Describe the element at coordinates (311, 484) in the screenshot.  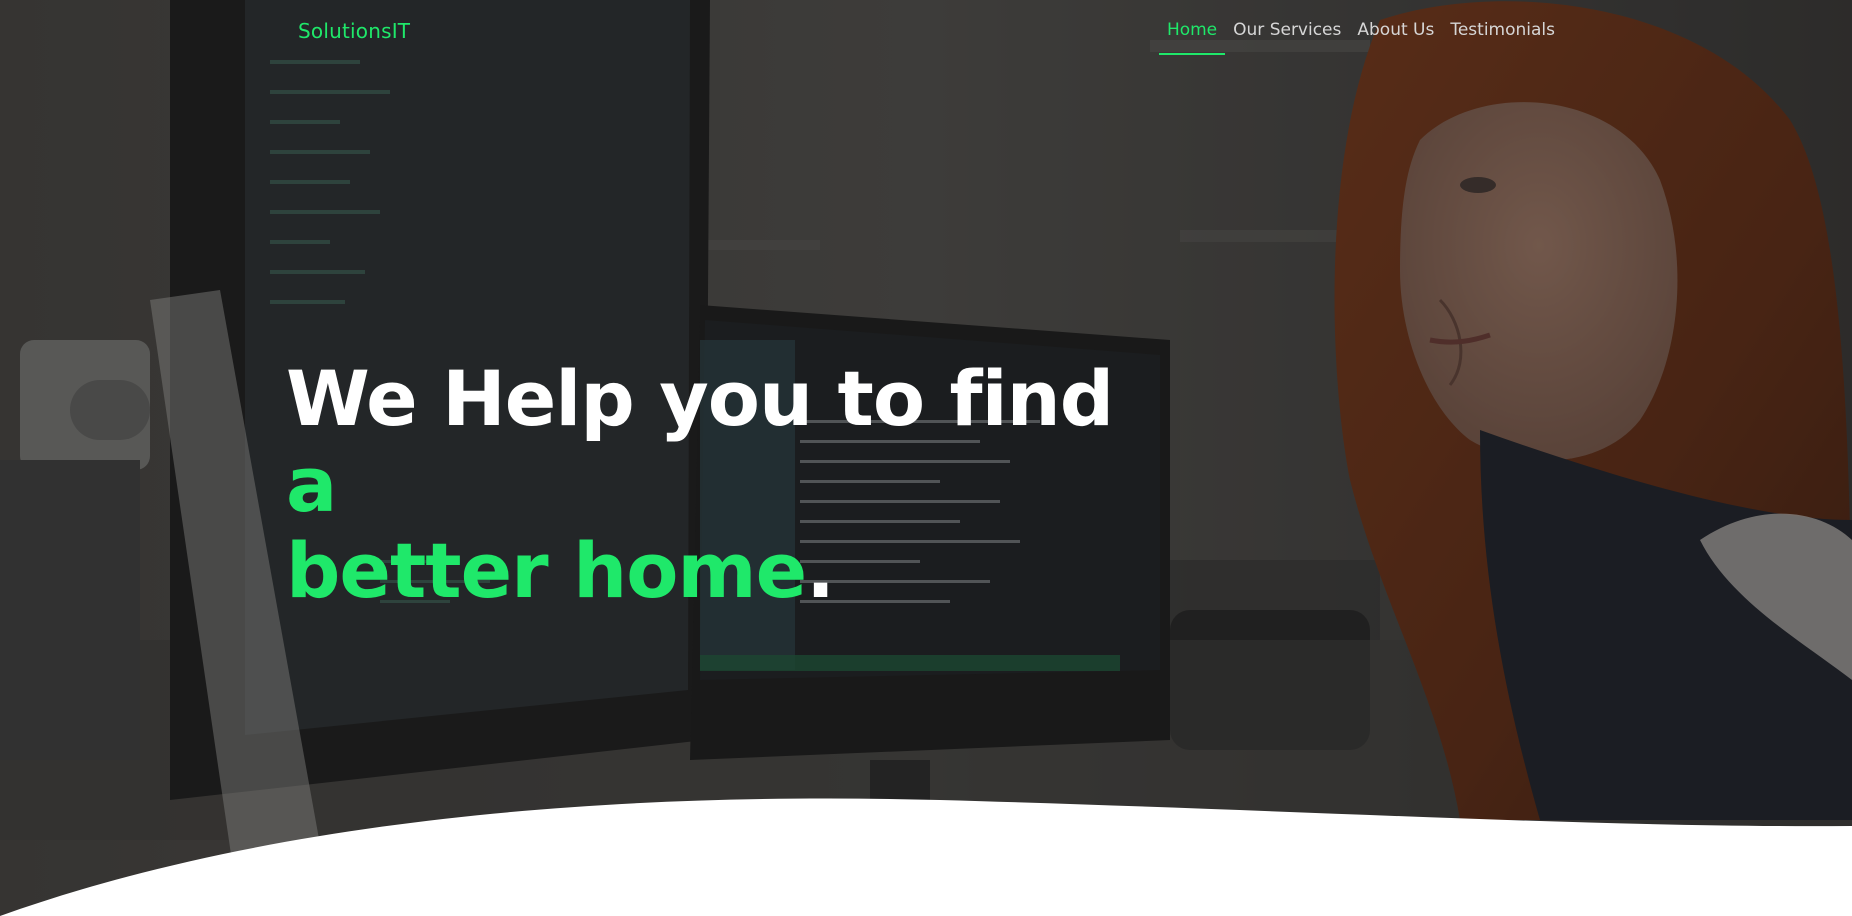
I see `headline-text-accent-a: a` at that location.